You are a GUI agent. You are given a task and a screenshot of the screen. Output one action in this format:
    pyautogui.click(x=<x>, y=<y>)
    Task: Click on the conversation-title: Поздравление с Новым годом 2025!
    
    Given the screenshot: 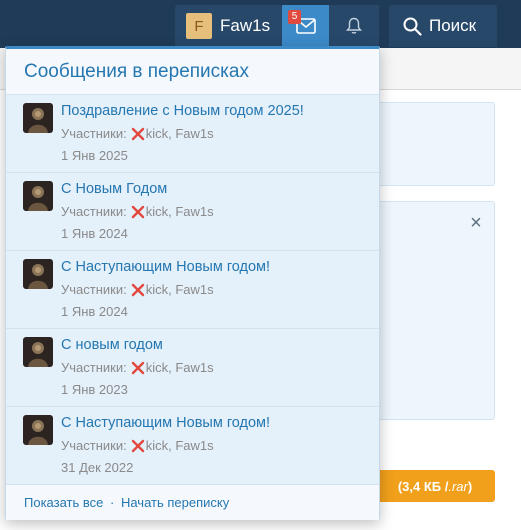 What is the action you would take?
    pyautogui.click(x=182, y=111)
    